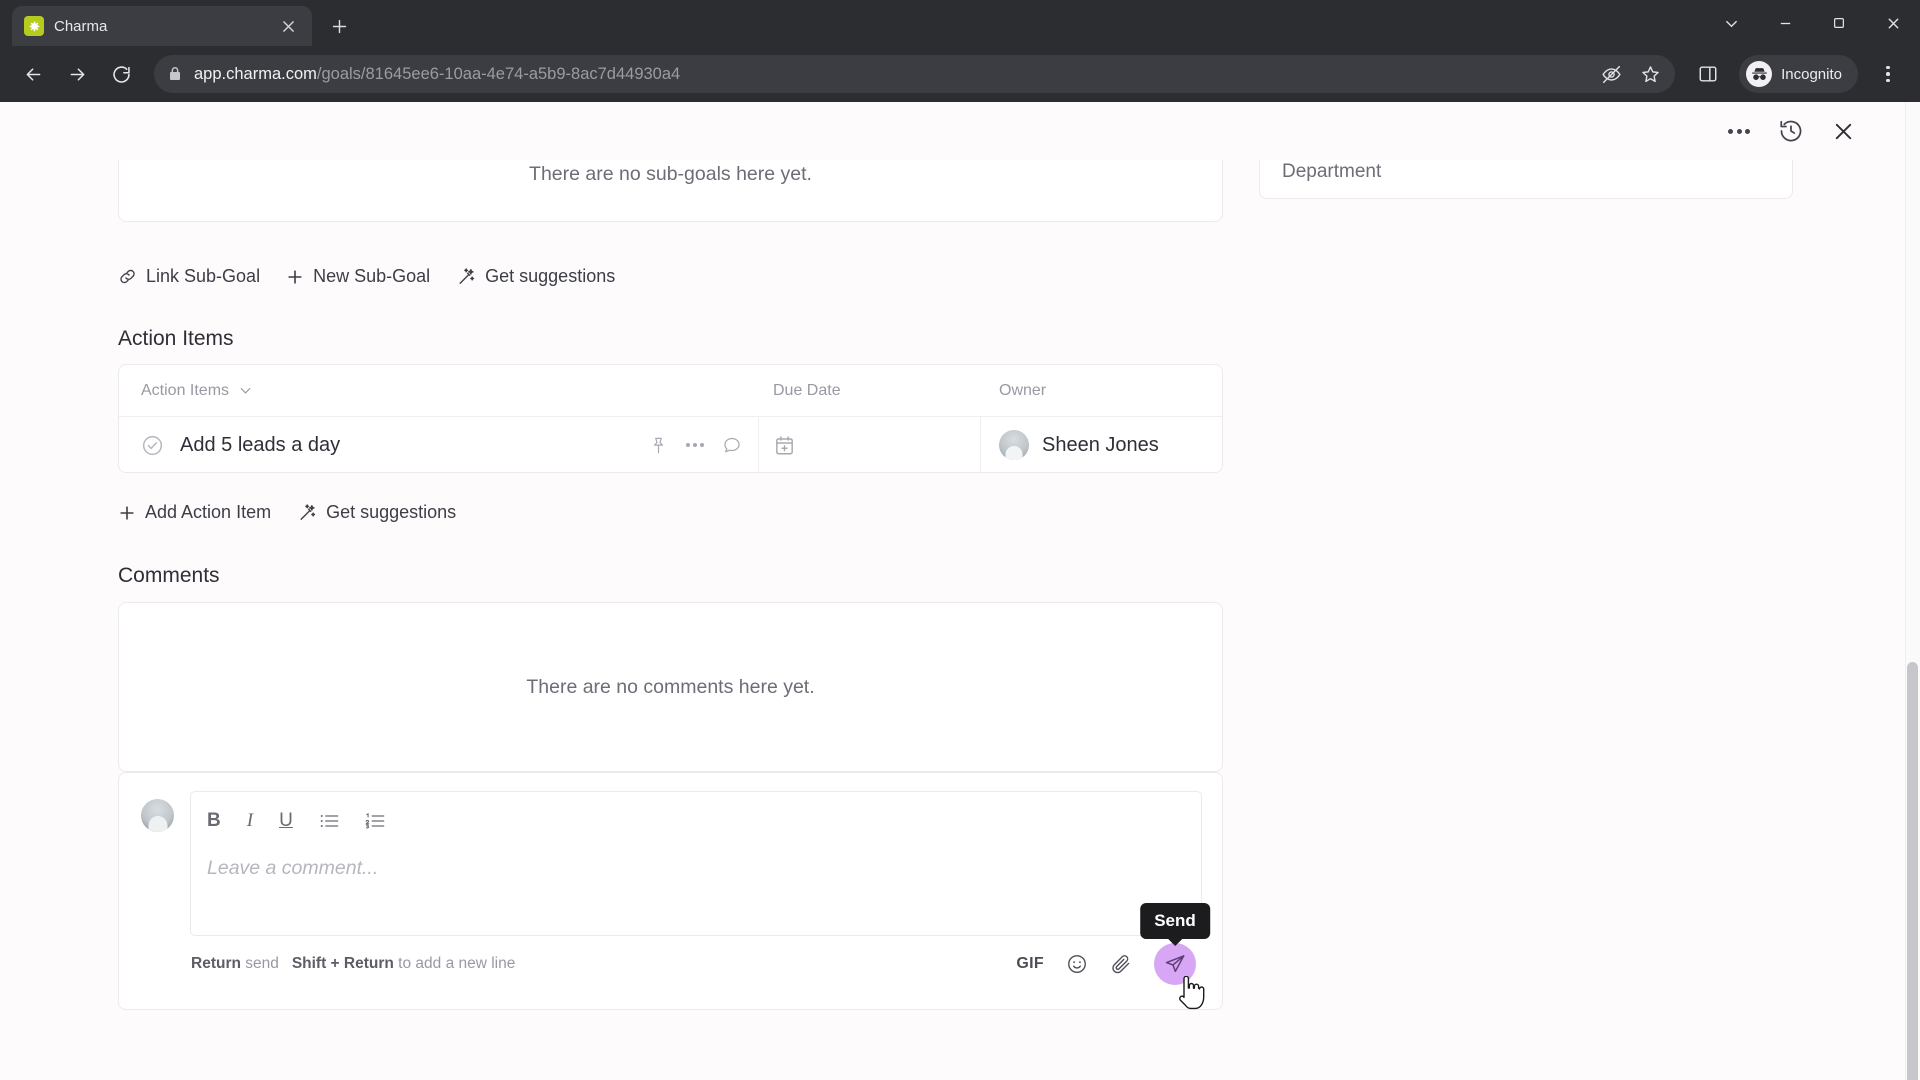  I want to click on link-sub-goal-label: Link Sub-Goal, so click(203, 276).